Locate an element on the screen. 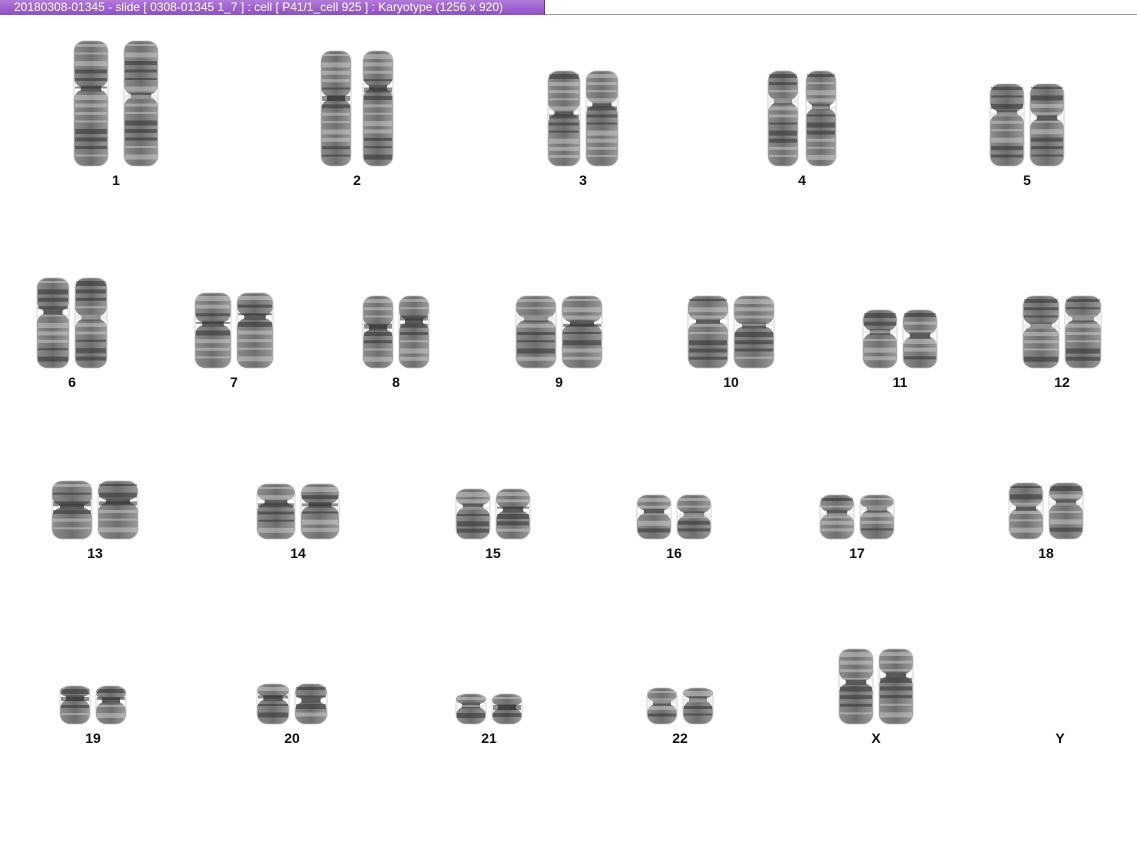 This screenshot has width=1137, height=844. chromosome-label-y: Y is located at coordinates (1060, 738).